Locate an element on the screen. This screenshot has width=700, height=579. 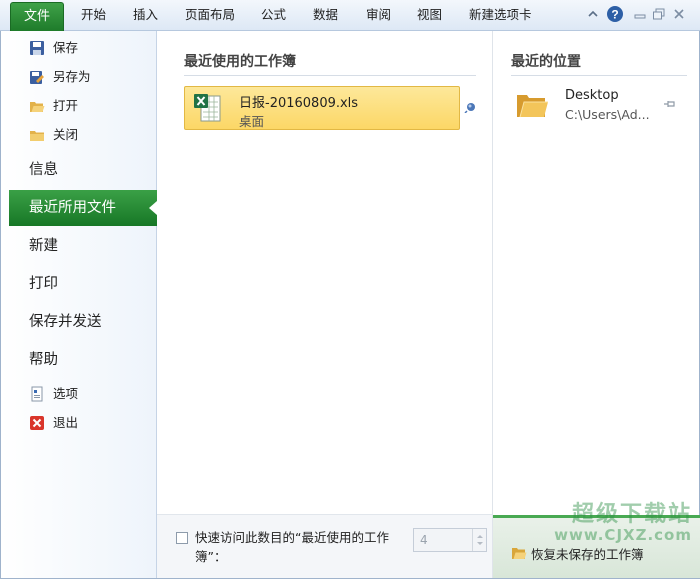
recent-file-item: 日报-20160809.xls 桌面 is located at coordinates (322, 108).